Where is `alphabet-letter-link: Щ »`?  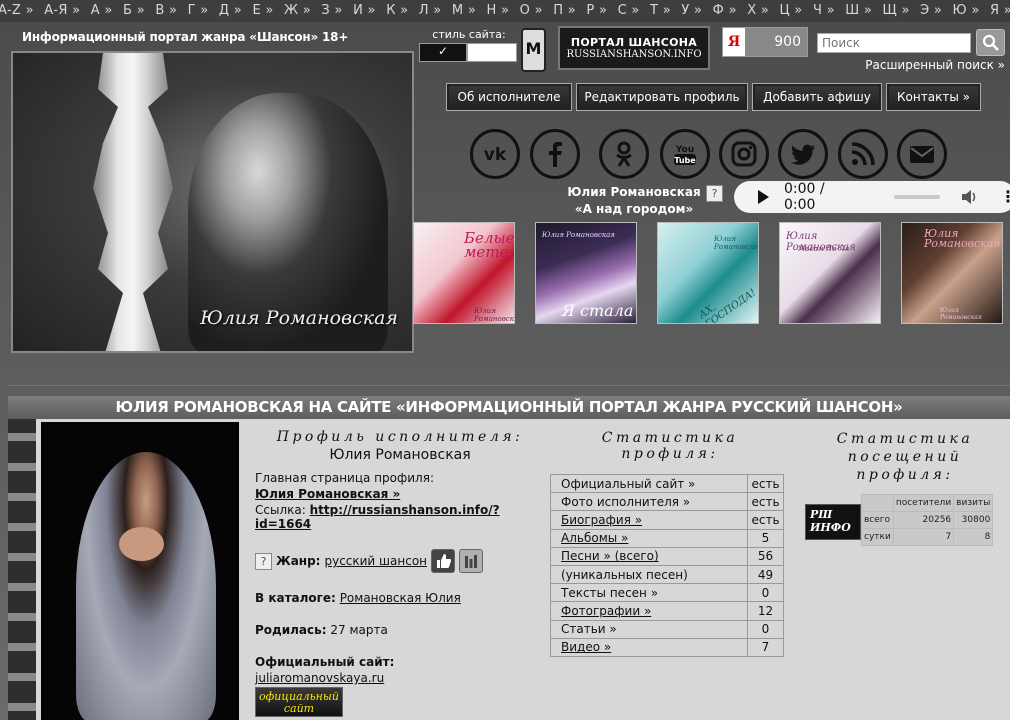
alphabet-letter-link: Щ » is located at coordinates (896, 12).